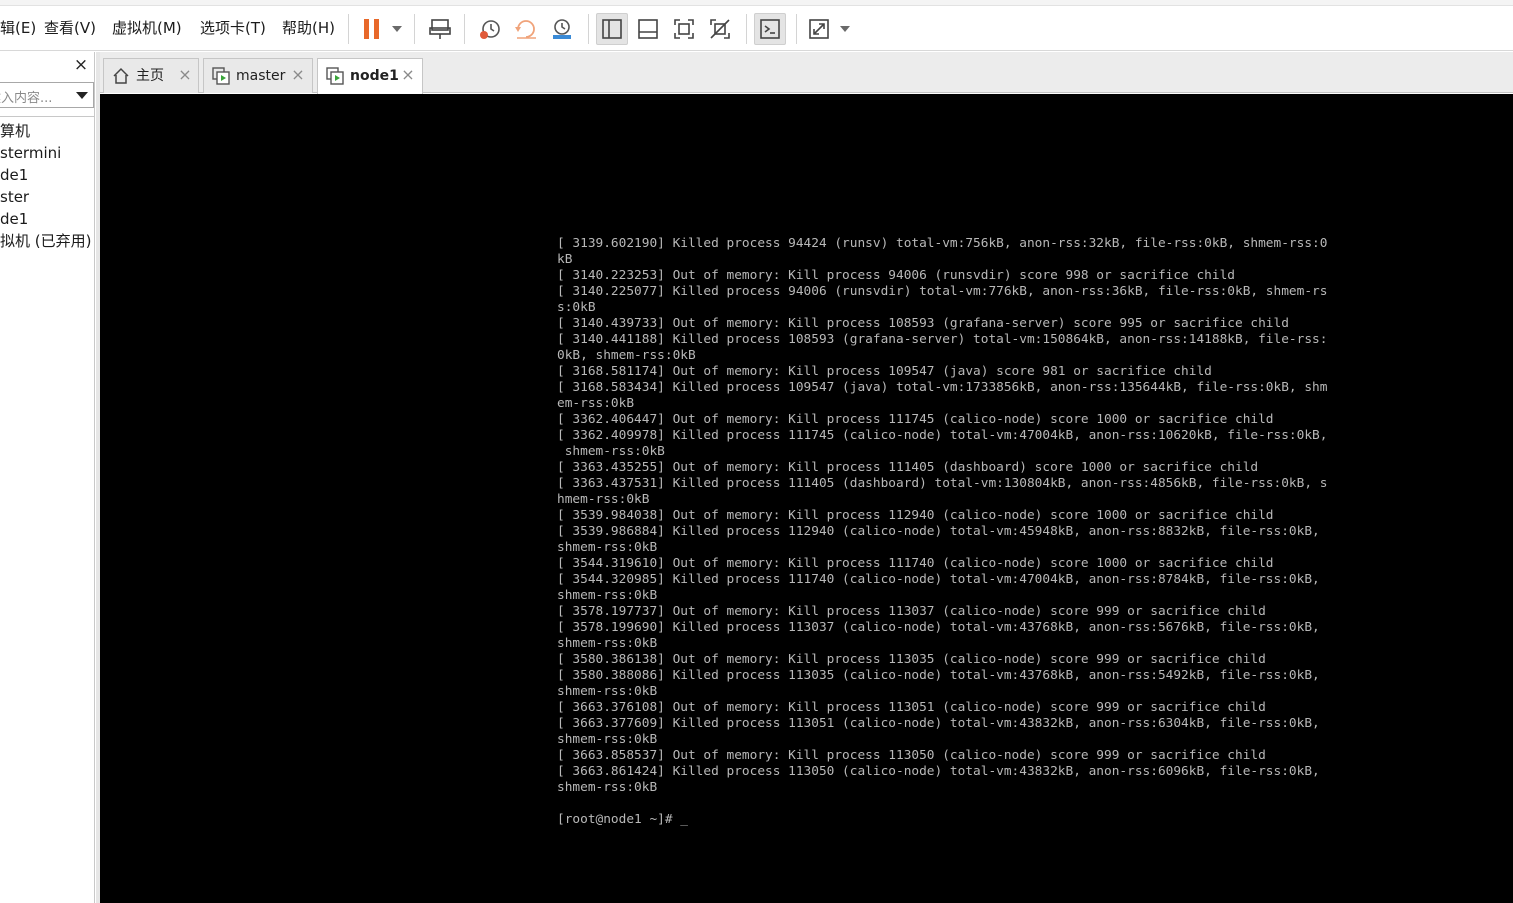 This screenshot has width=1513, height=903. What do you see at coordinates (397, 29) in the screenshot?
I see `pause-dropdown-arrow` at bounding box center [397, 29].